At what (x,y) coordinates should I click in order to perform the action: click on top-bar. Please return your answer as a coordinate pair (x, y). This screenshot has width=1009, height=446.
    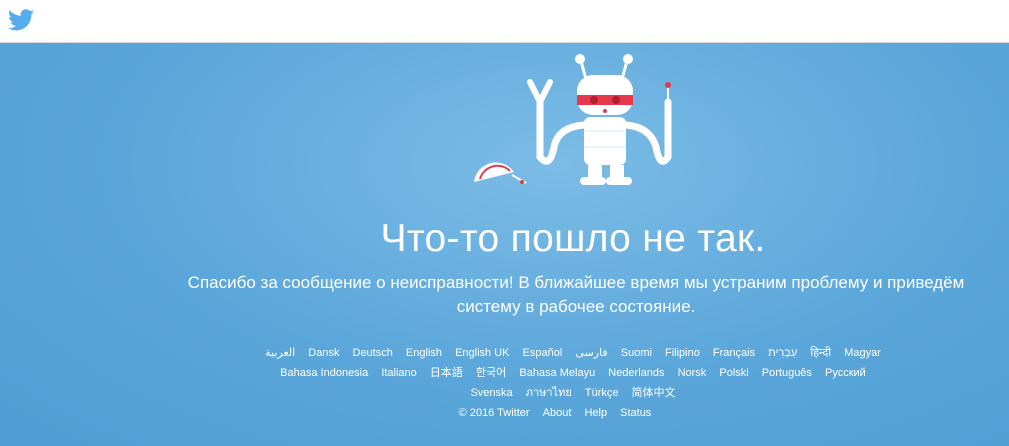
    Looking at the image, I should click on (504, 21).